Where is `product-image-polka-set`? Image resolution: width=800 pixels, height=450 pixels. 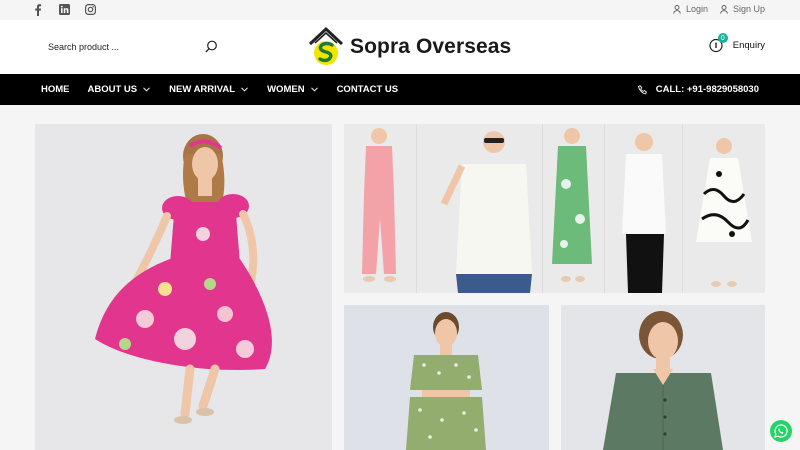
product-image-polka-set is located at coordinates (446, 377).